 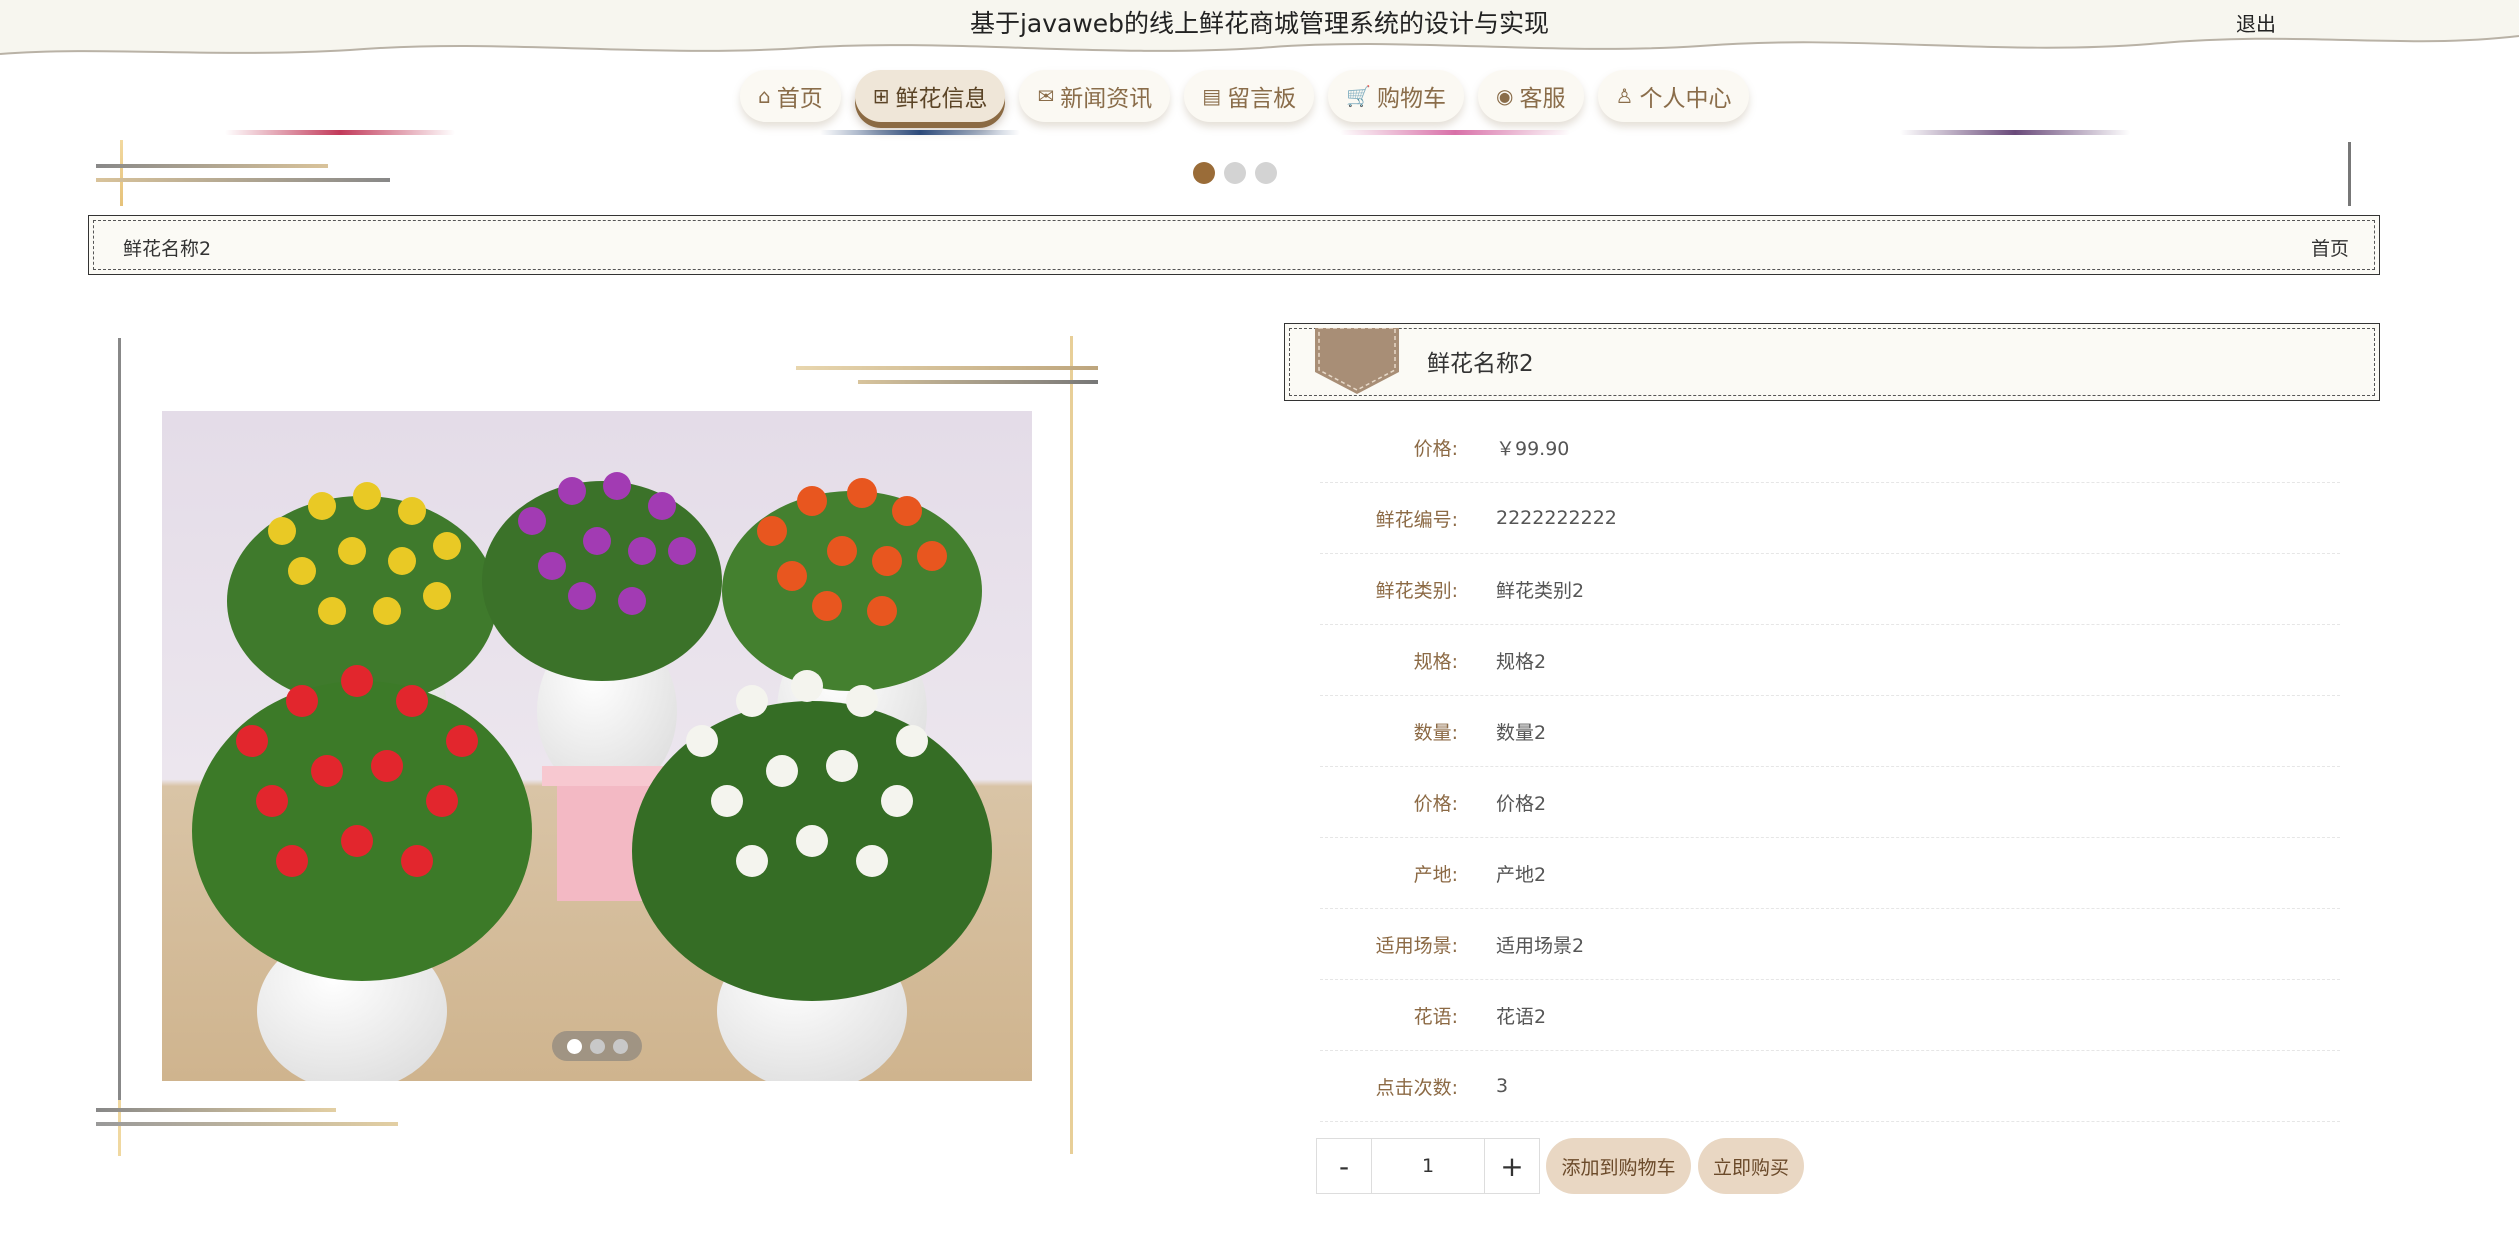 I want to click on nav-item-3: ▤ 留言板, so click(x=1249, y=96).